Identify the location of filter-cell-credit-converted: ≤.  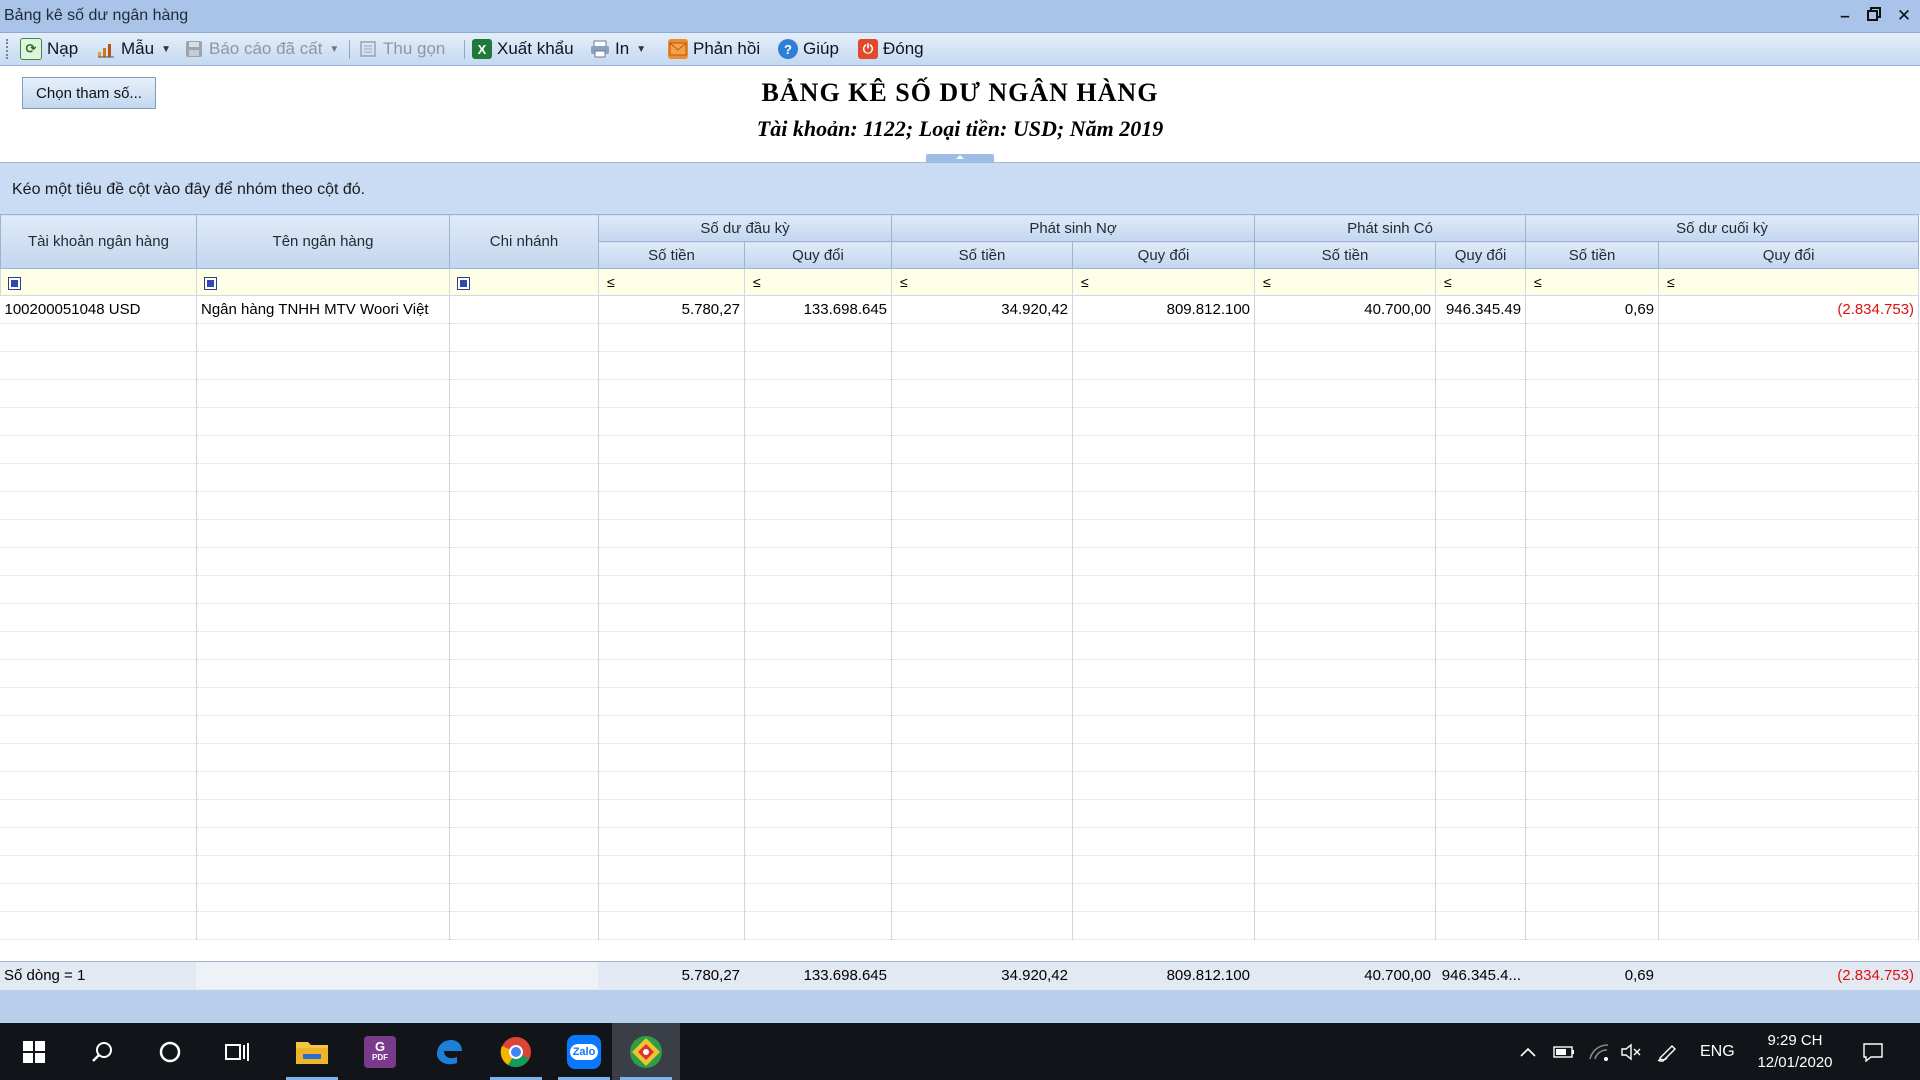
(1481, 282).